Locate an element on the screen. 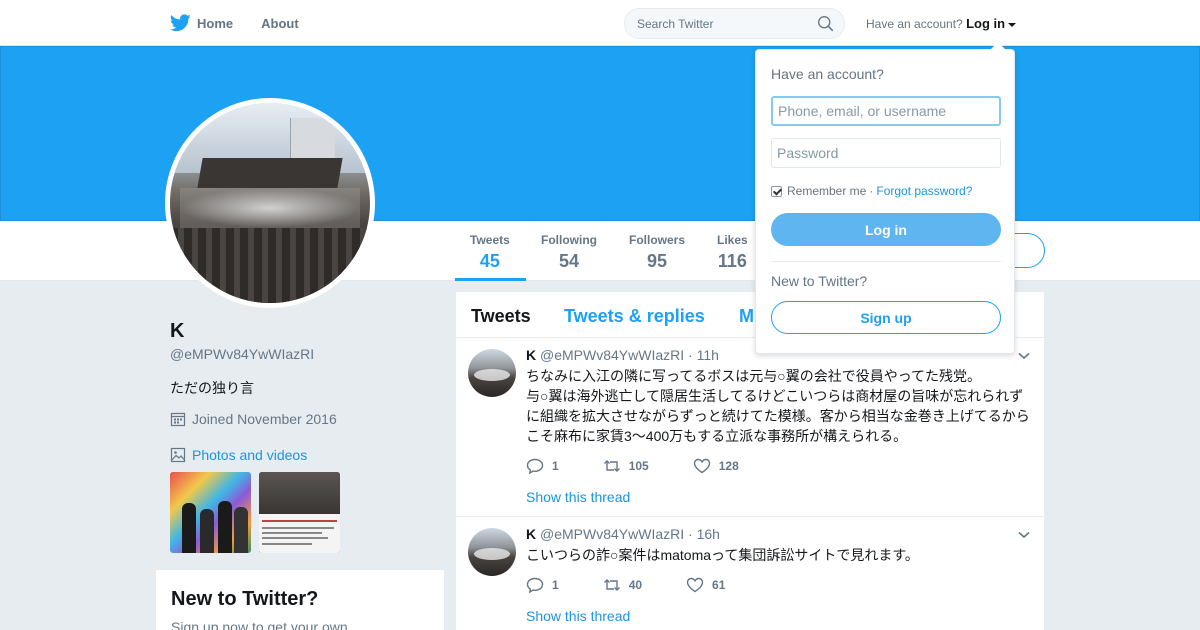 The height and width of the screenshot is (630, 1200). stat-following: Following 54 is located at coordinates (569, 252).